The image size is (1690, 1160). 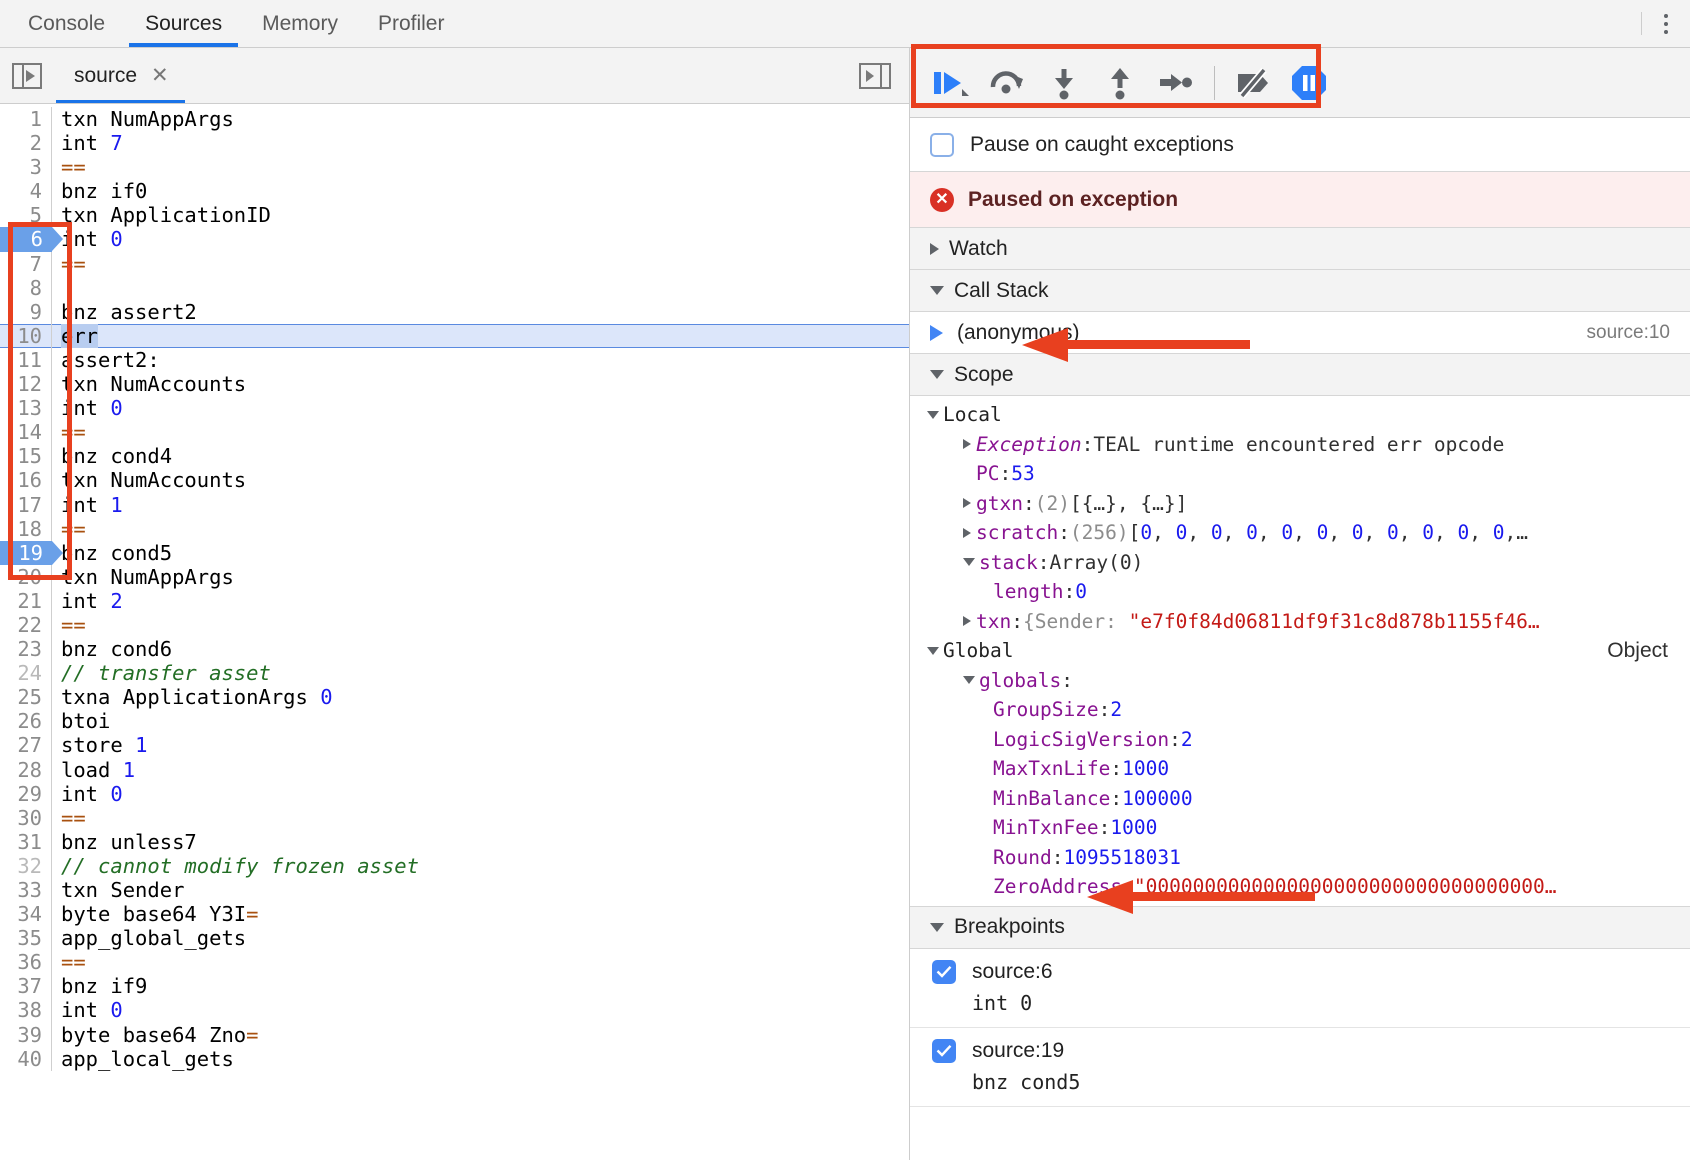 I want to click on code-line-32: 32 // cannot modify frozen asset, so click(x=454, y=865).